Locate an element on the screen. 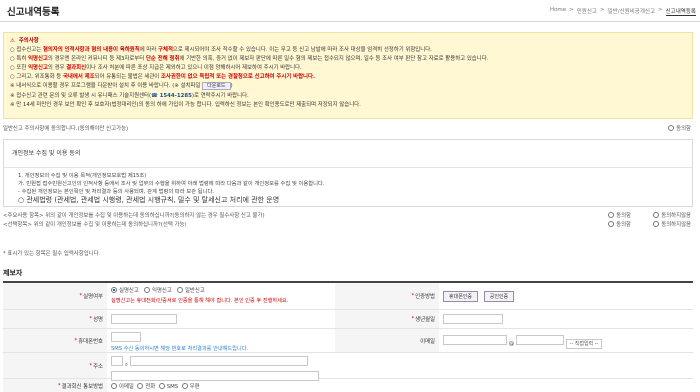 This screenshot has width=700, height=392. breadcrumb-current: 신고내역등록 is located at coordinates (680, 12).